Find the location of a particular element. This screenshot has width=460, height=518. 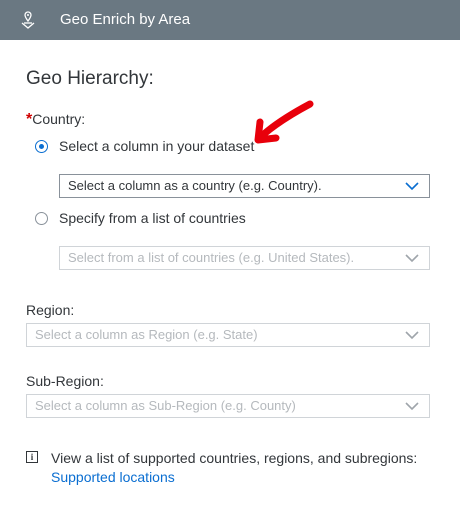

annotation-arrow-icon is located at coordinates (284, 122).